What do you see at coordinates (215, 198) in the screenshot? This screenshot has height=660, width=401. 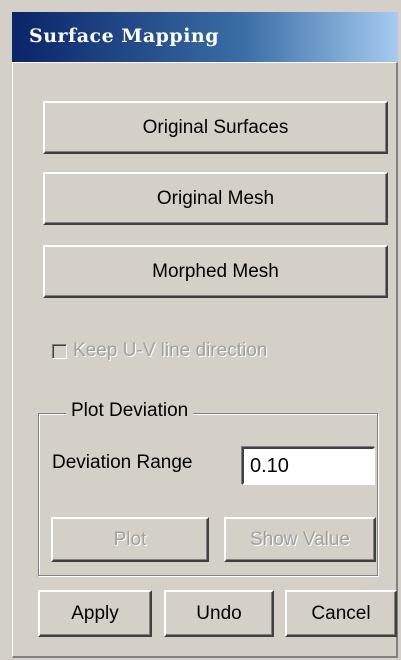 I see `original-mesh-button: Original Mesh` at bounding box center [215, 198].